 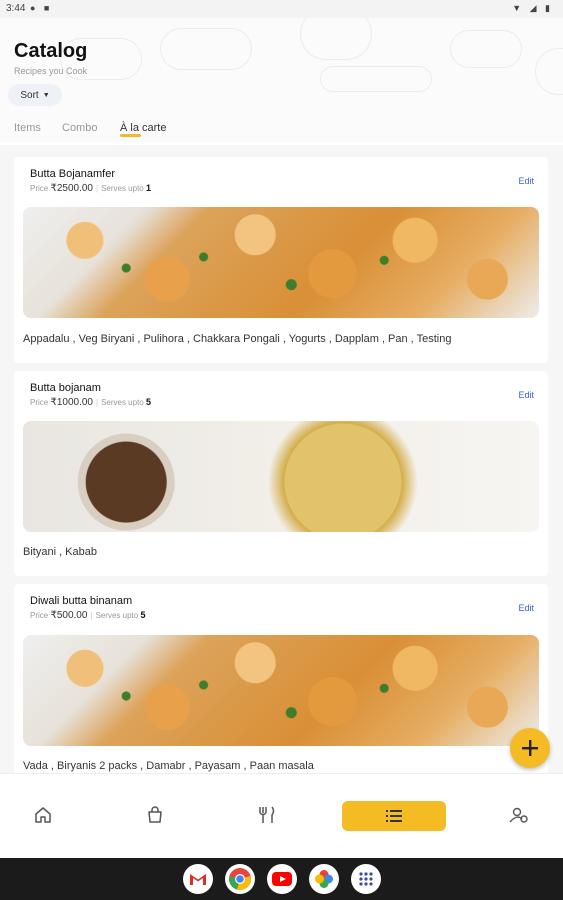 I want to click on system-dock, so click(x=281, y=879).